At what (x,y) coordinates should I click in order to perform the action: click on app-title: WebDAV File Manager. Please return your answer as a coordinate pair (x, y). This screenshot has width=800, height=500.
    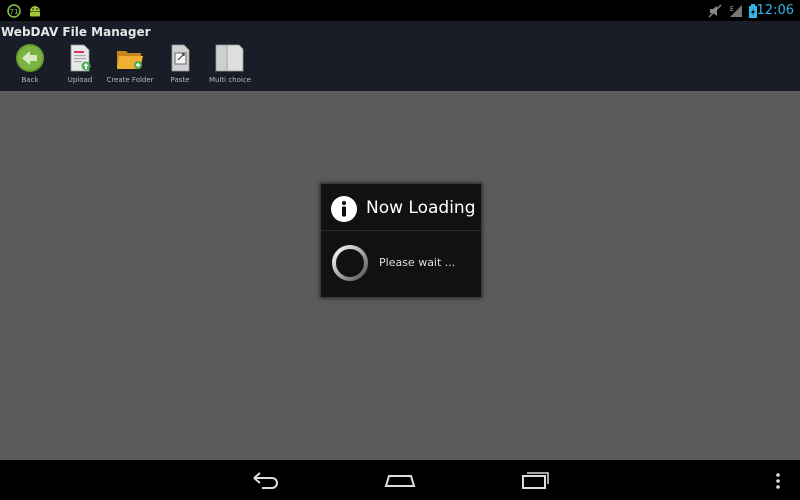
    Looking at the image, I should click on (76, 32).